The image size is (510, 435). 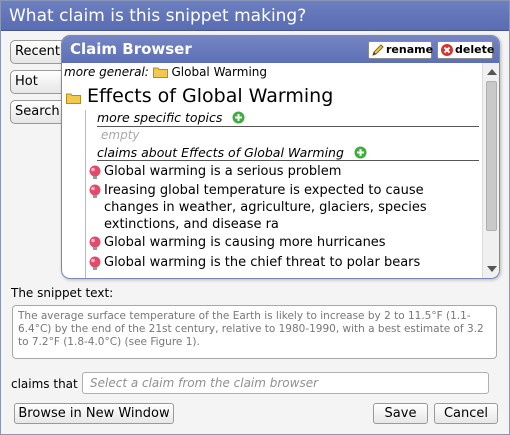 I want to click on more-general-label: more general:, so click(x=106, y=72).